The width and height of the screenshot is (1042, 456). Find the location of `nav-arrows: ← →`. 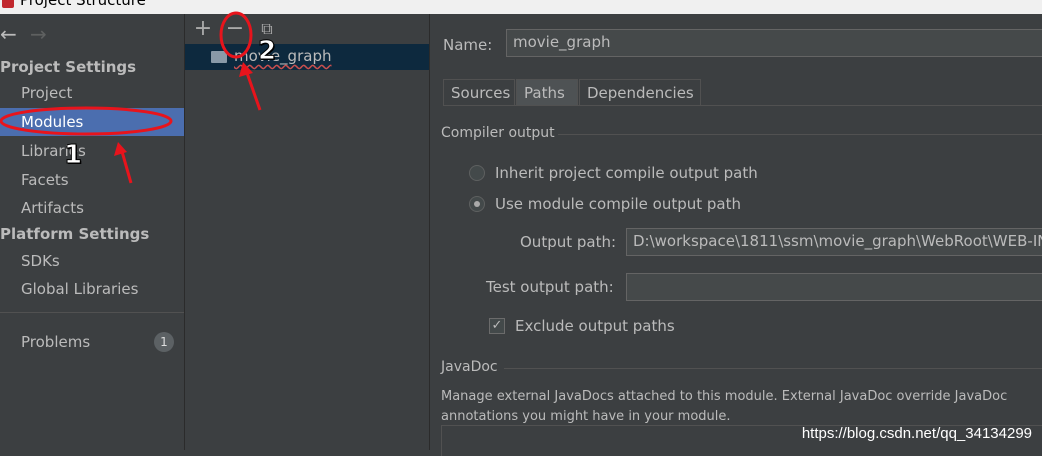

nav-arrows: ← → is located at coordinates (30, 34).